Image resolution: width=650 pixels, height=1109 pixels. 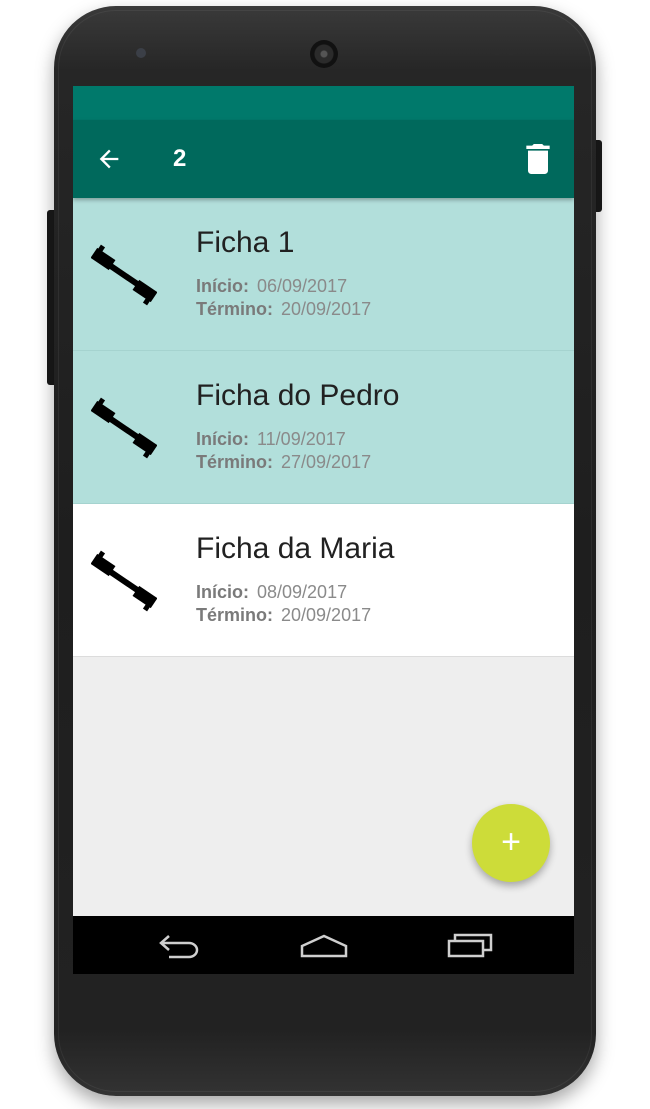 I want to click on ficha-end: Término: 27/09/2017, so click(x=283, y=462).